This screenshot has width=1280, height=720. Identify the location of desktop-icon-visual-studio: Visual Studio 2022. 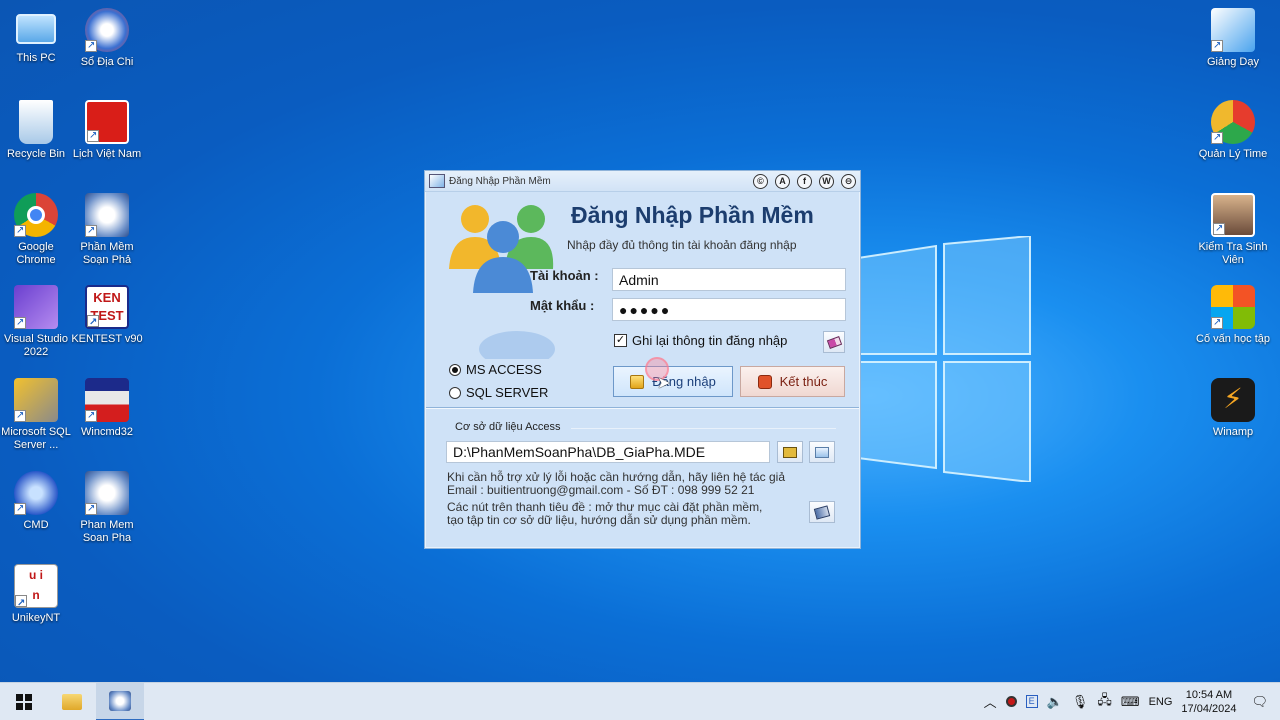
(37, 322).